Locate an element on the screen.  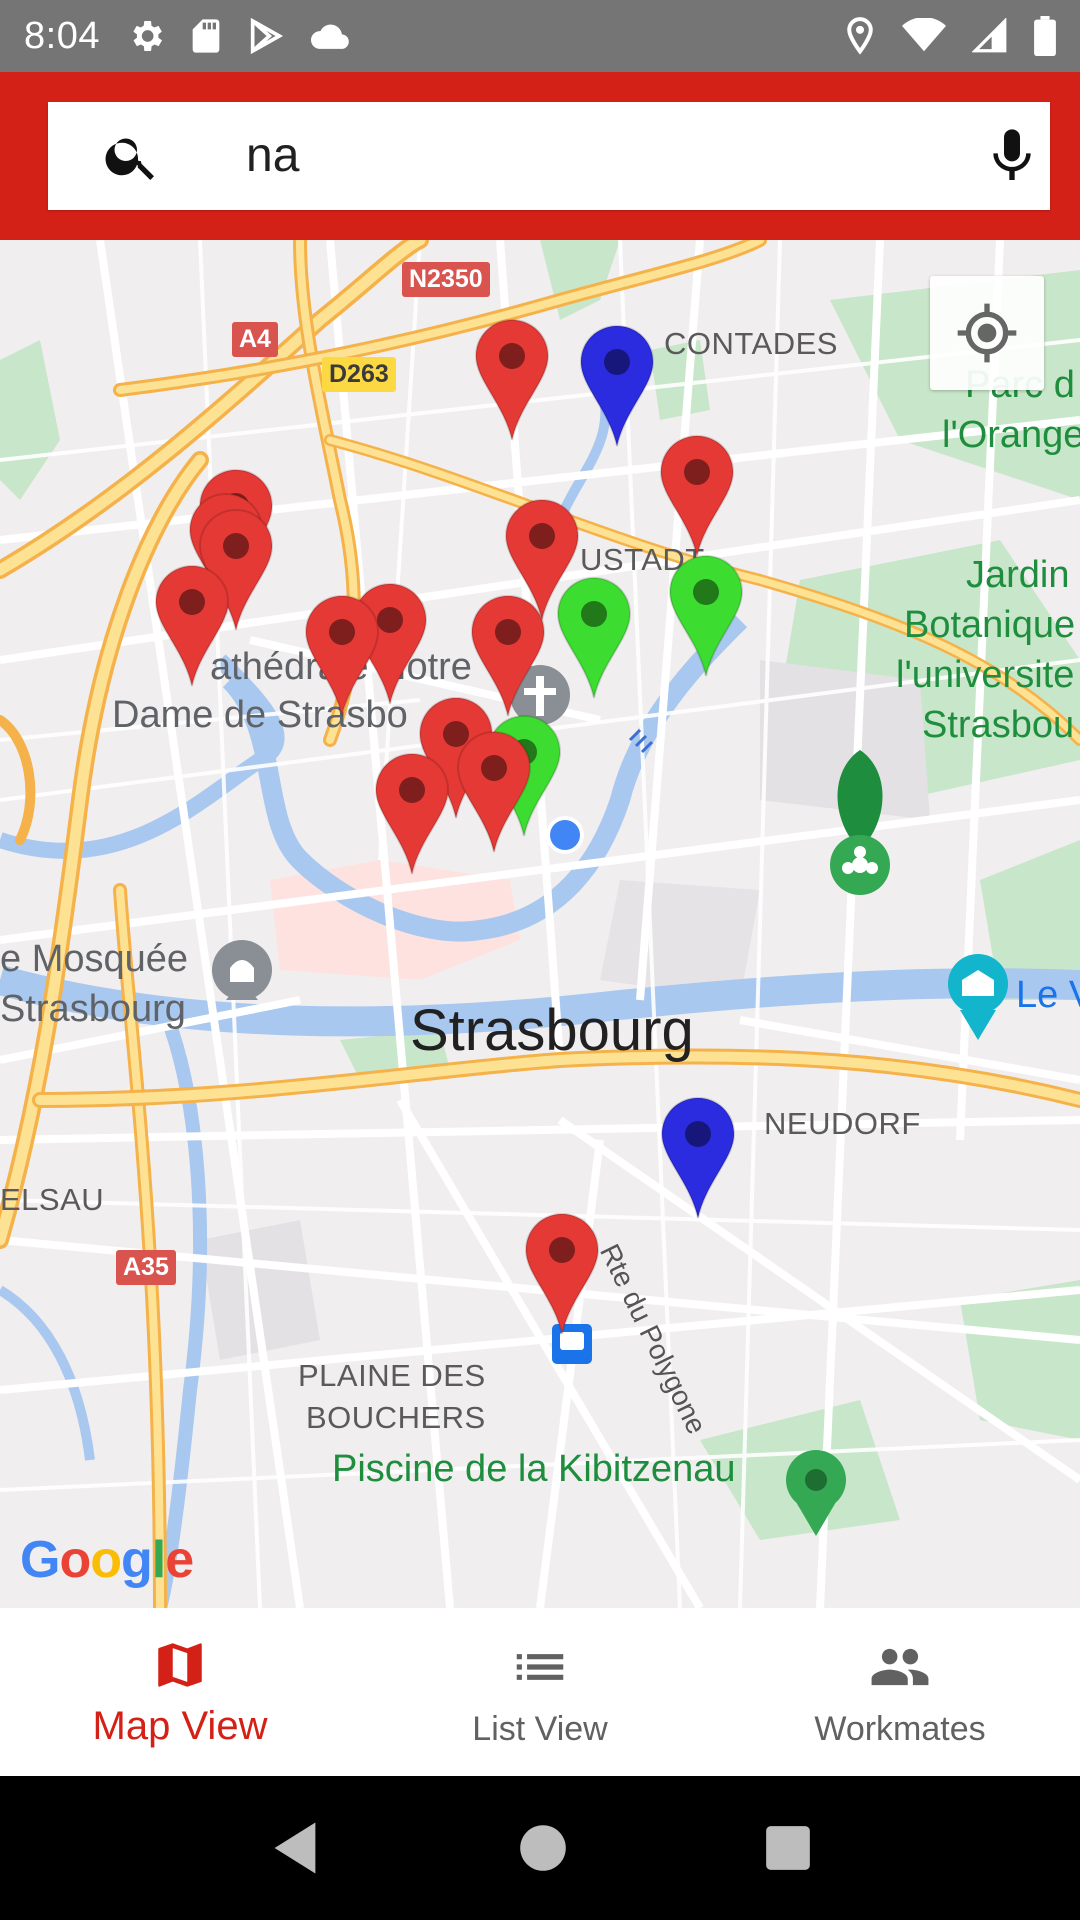
settings-icon is located at coordinates (147, 36).